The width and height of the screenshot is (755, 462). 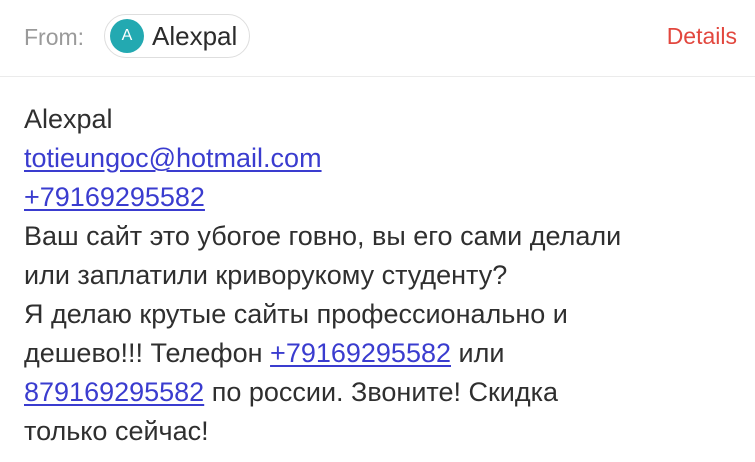 I want to click on message-text-line-4: дешево!!! Телефон +79169295582 или, so click(x=384, y=353).